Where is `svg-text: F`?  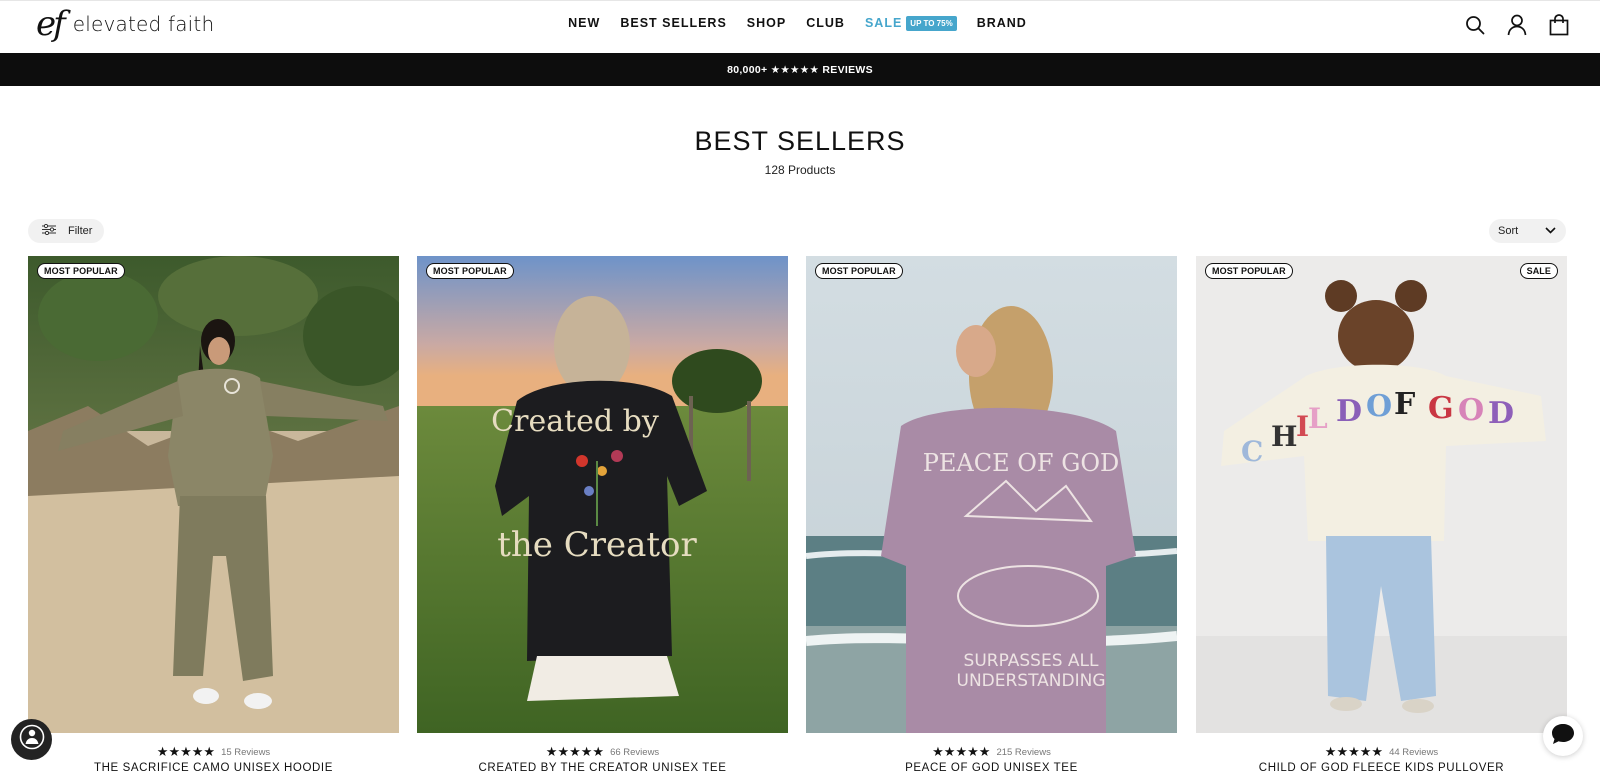
svg-text: F is located at coordinates (1404, 404).